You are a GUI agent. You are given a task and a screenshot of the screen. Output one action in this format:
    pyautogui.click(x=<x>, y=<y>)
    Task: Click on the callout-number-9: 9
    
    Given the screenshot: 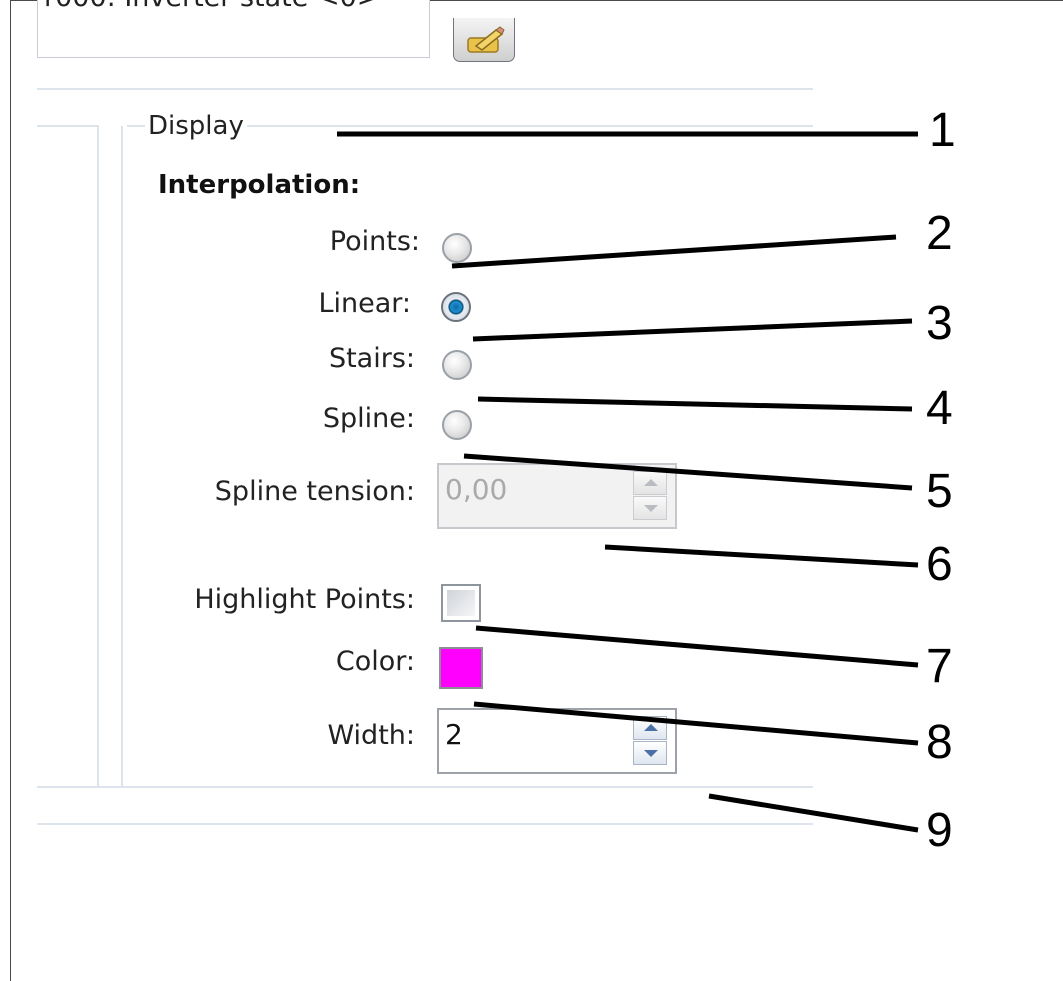 What is the action you would take?
    pyautogui.click(x=939, y=830)
    